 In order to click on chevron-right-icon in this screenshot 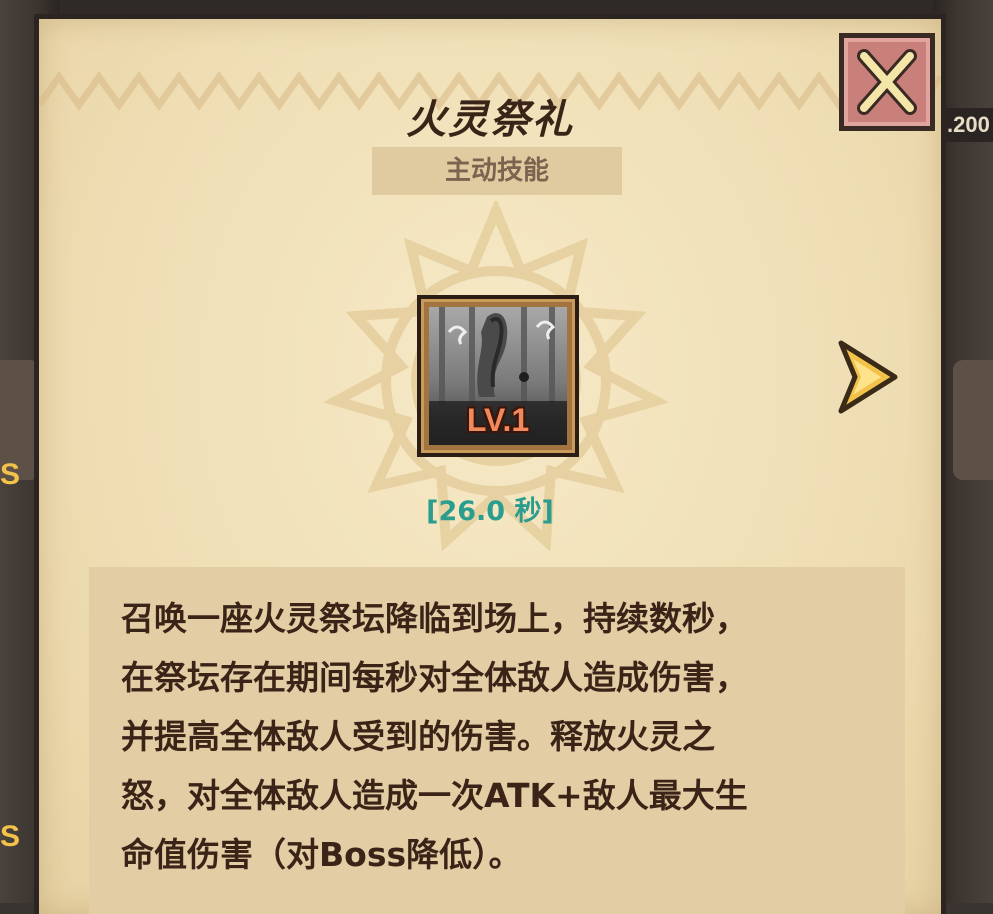, I will do `click(870, 377)`.